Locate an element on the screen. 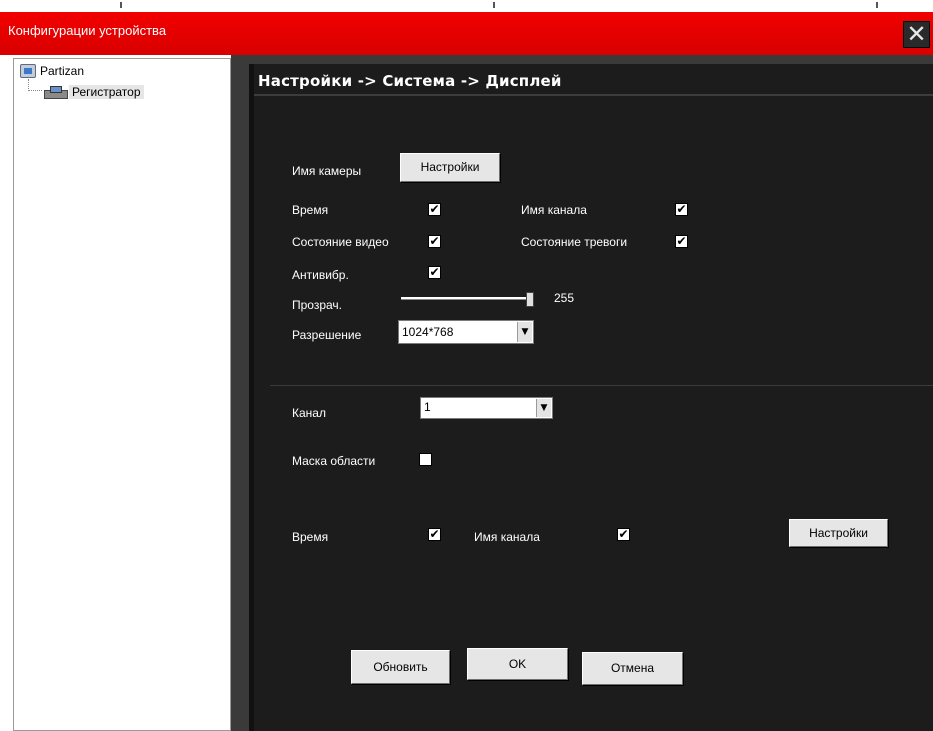  channel-channel-name-checkbox: ✔ is located at coordinates (623, 534).